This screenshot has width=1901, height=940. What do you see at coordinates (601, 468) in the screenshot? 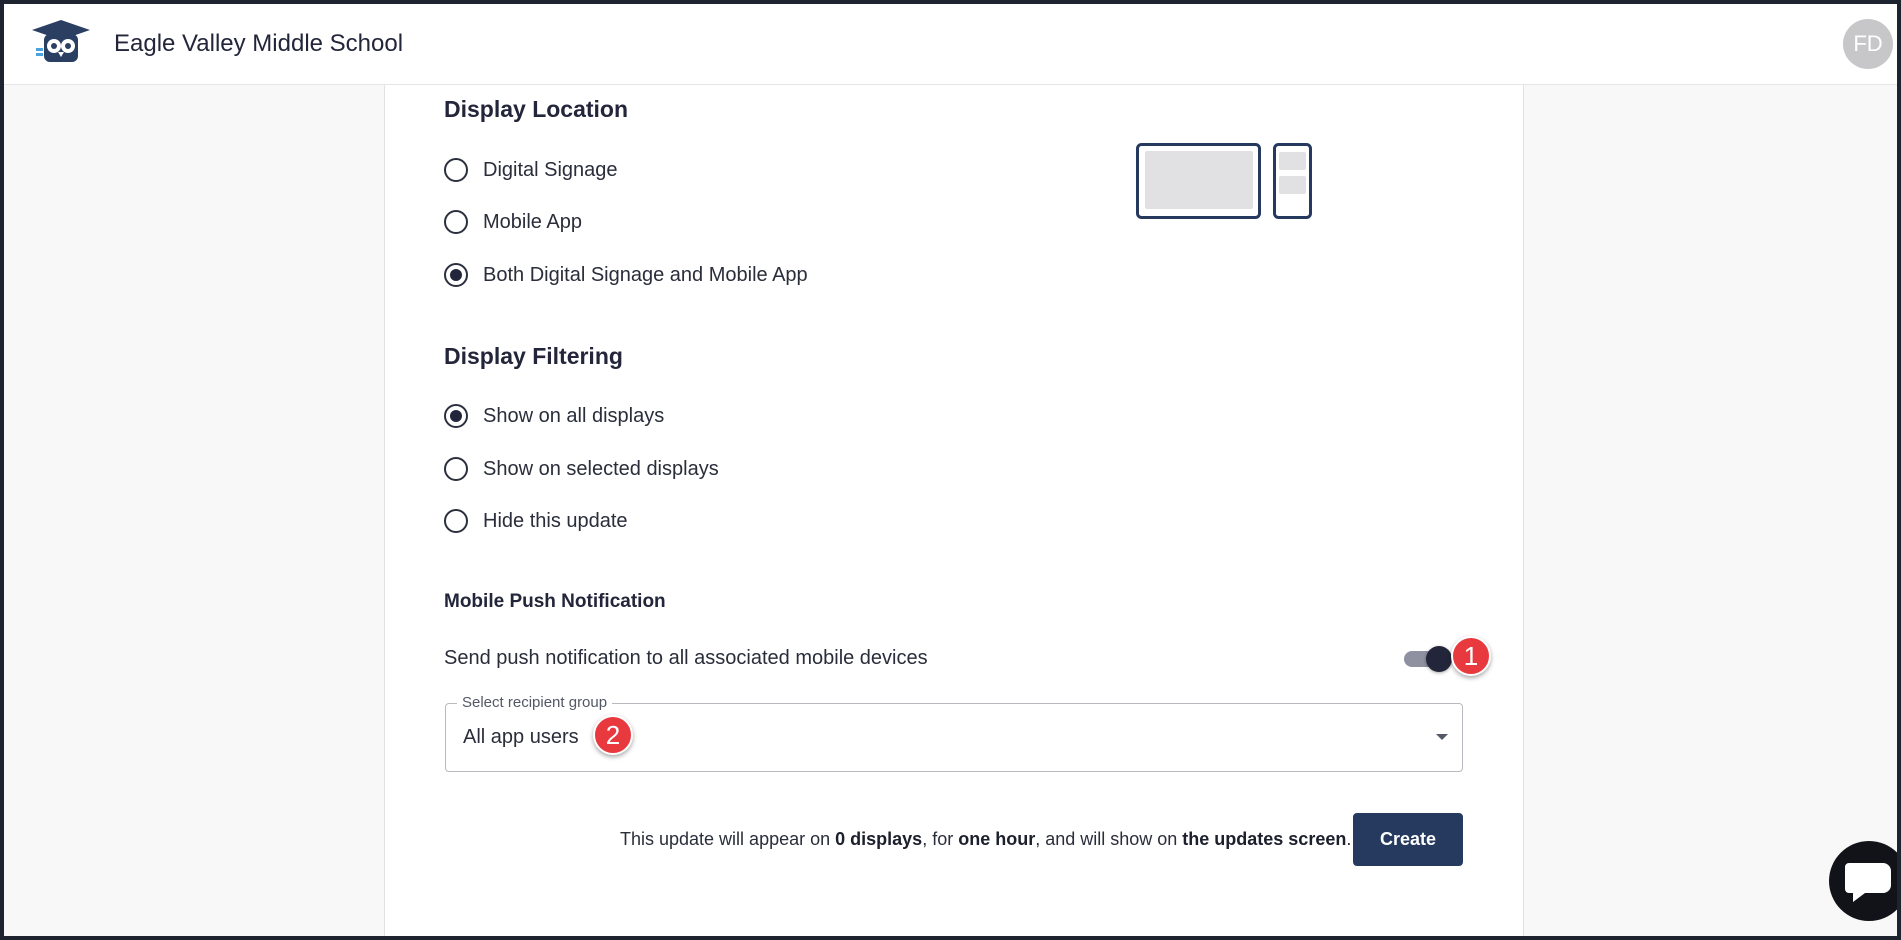
I see `radio-label: Show on selected displays` at bounding box center [601, 468].